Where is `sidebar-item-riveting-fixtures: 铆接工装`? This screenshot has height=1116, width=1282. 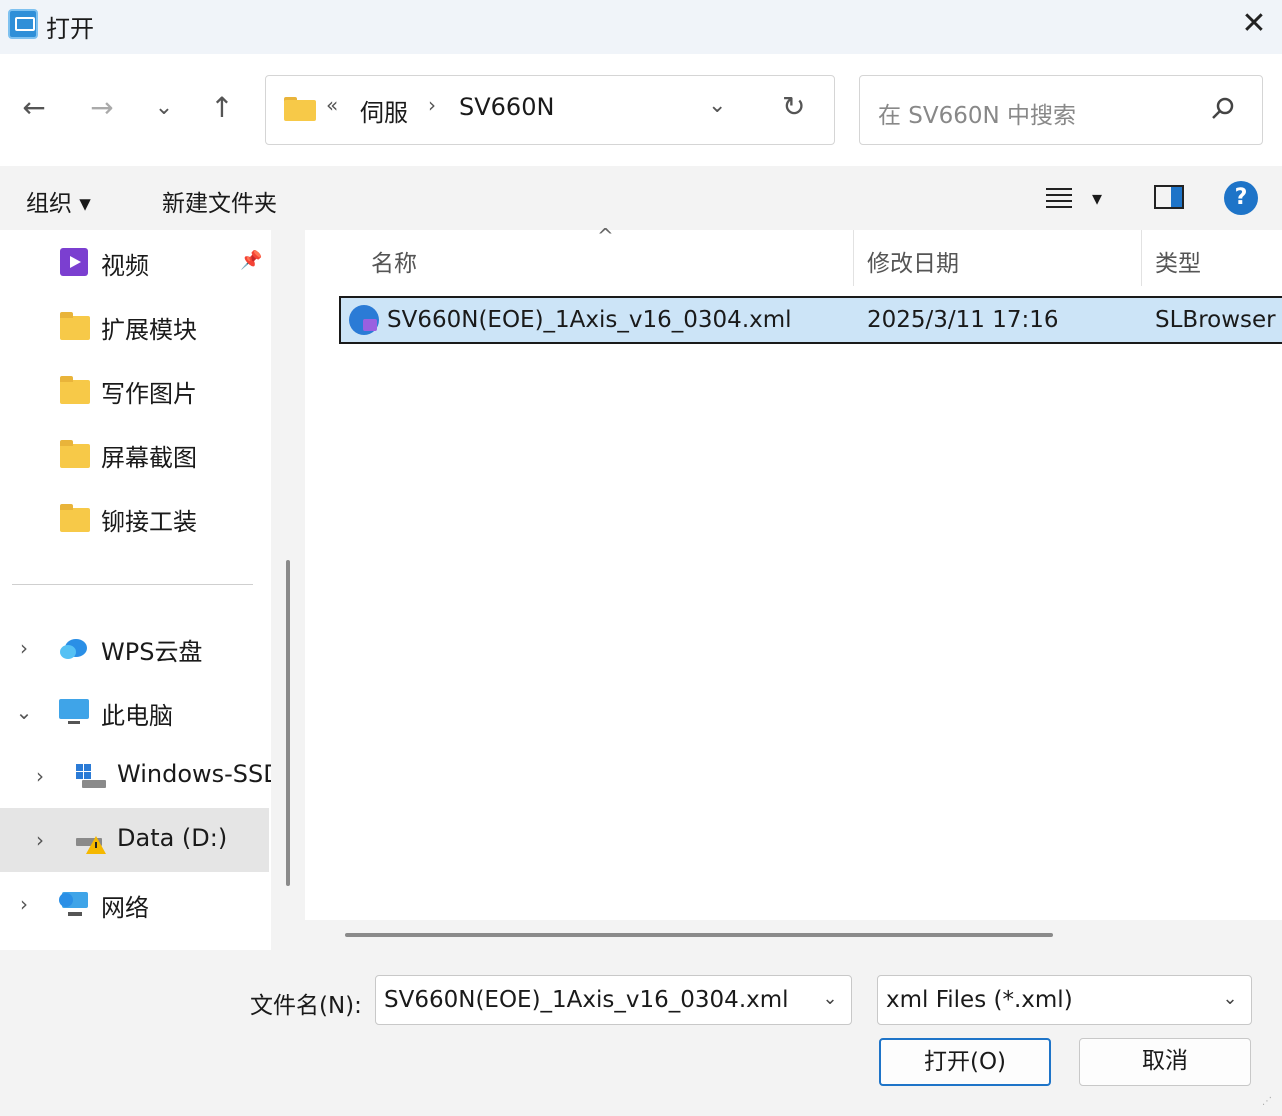 sidebar-item-riveting-fixtures: 铆接工装 is located at coordinates (135, 518).